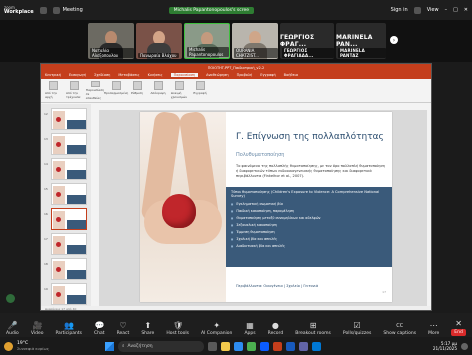  Describe the element at coordinates (313, 329) in the screenshot. I see `breakout-rooms-button: ⊞ Breakout rooms` at that location.